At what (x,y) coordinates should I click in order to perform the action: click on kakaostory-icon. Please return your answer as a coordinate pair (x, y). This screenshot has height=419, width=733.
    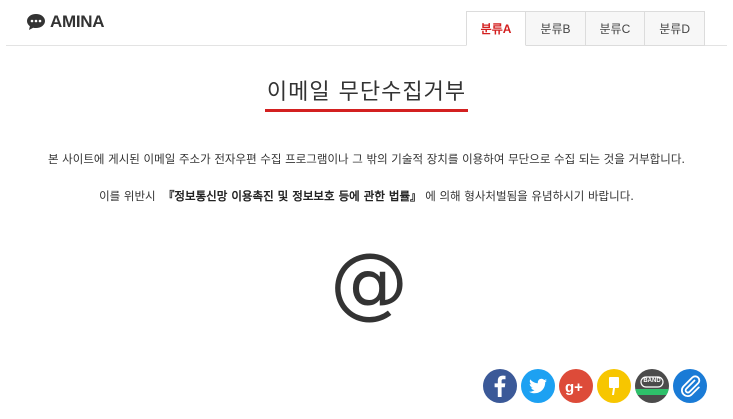
    Looking at the image, I should click on (614, 386).